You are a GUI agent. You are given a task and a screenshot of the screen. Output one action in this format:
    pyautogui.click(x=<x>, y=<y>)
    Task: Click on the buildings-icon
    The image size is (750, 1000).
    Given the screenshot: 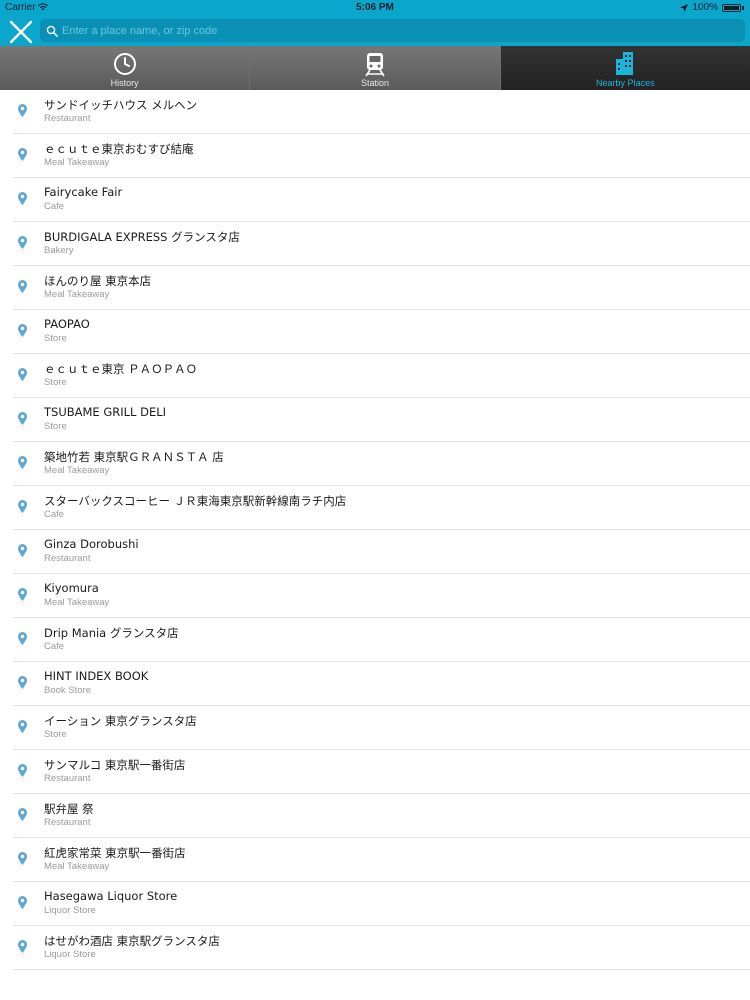 What is the action you would take?
    pyautogui.click(x=625, y=63)
    